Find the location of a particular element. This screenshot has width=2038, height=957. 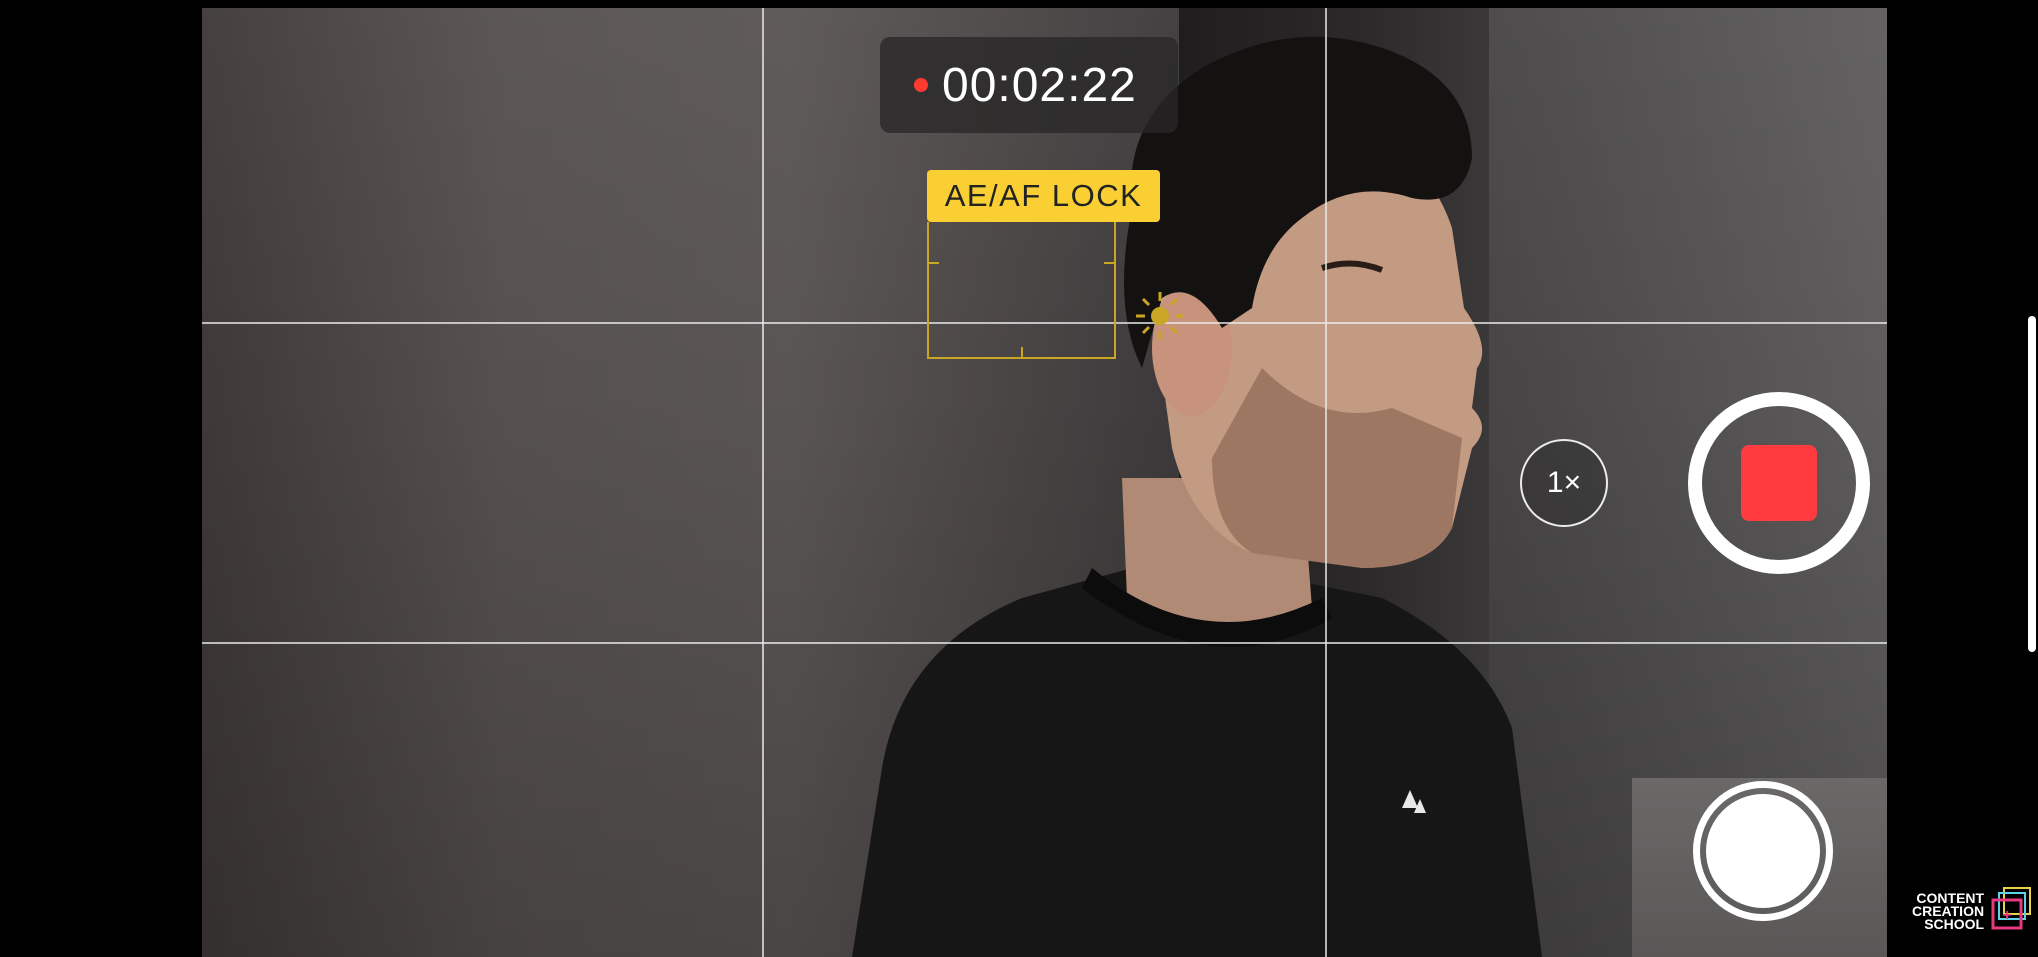

stop-recording-button is located at coordinates (1779, 483).